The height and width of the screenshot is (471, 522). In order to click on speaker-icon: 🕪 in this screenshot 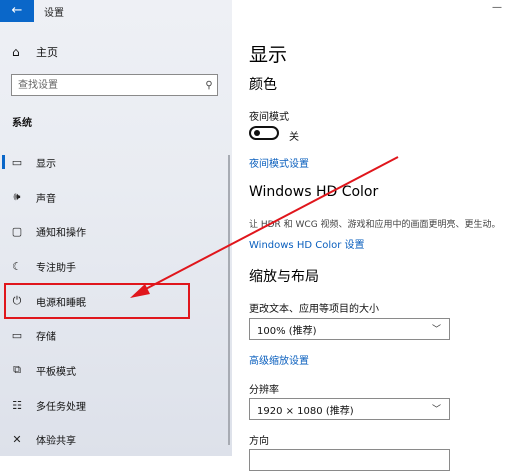, I will do `click(17, 196)`.